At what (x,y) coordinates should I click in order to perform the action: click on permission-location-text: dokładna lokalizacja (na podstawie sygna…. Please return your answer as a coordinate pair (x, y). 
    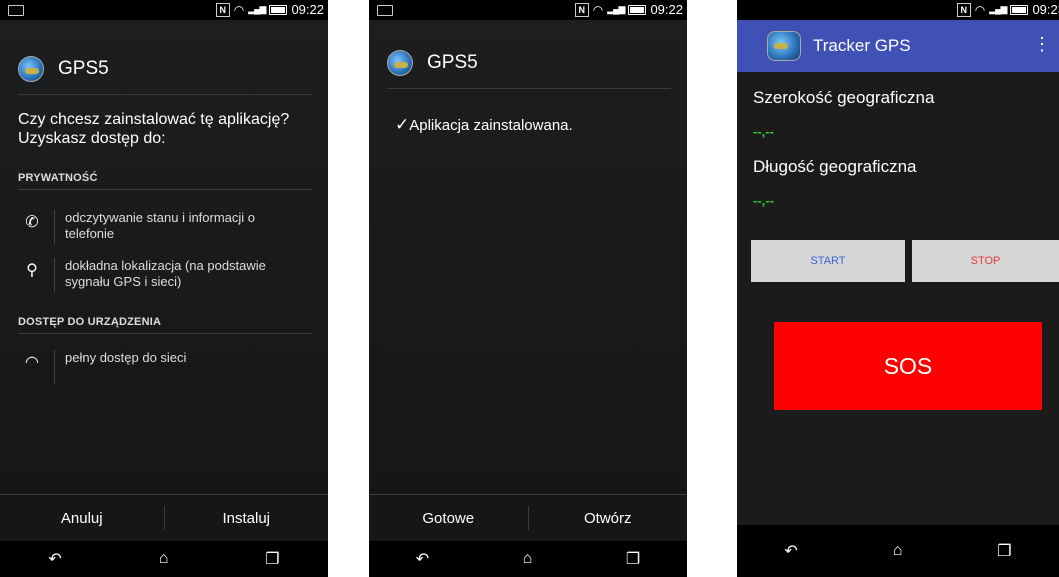
    Looking at the image, I should click on (165, 273).